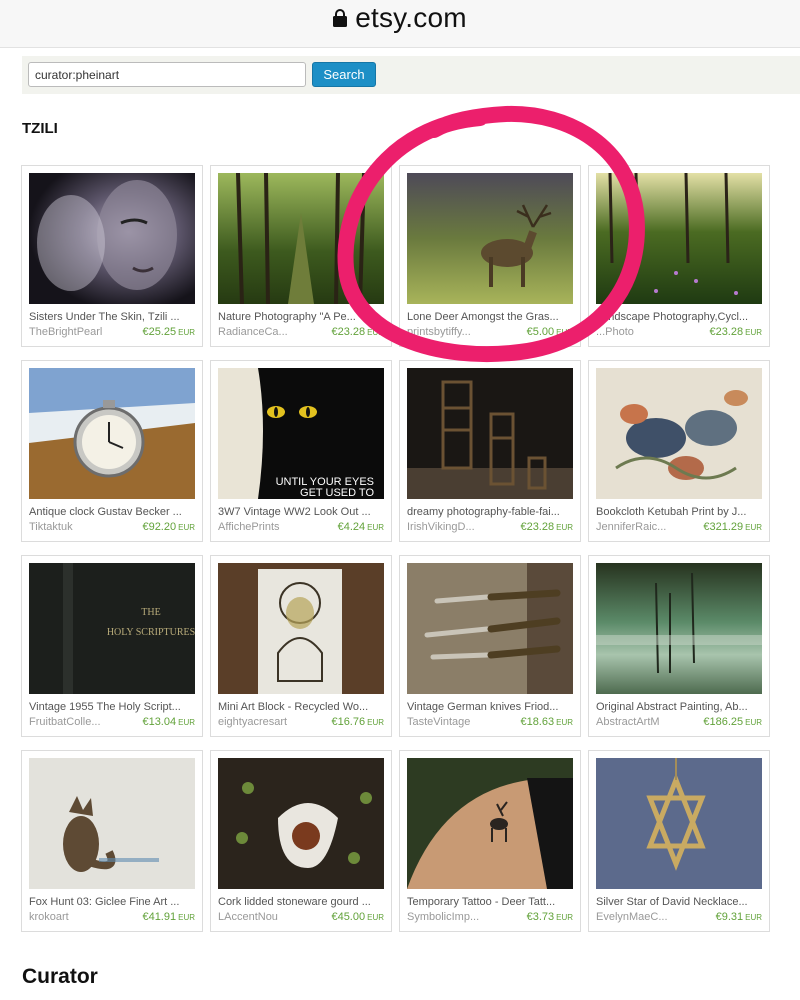 This screenshot has height=1000, width=800. I want to click on address-display: etsy.com, so click(400, 18).